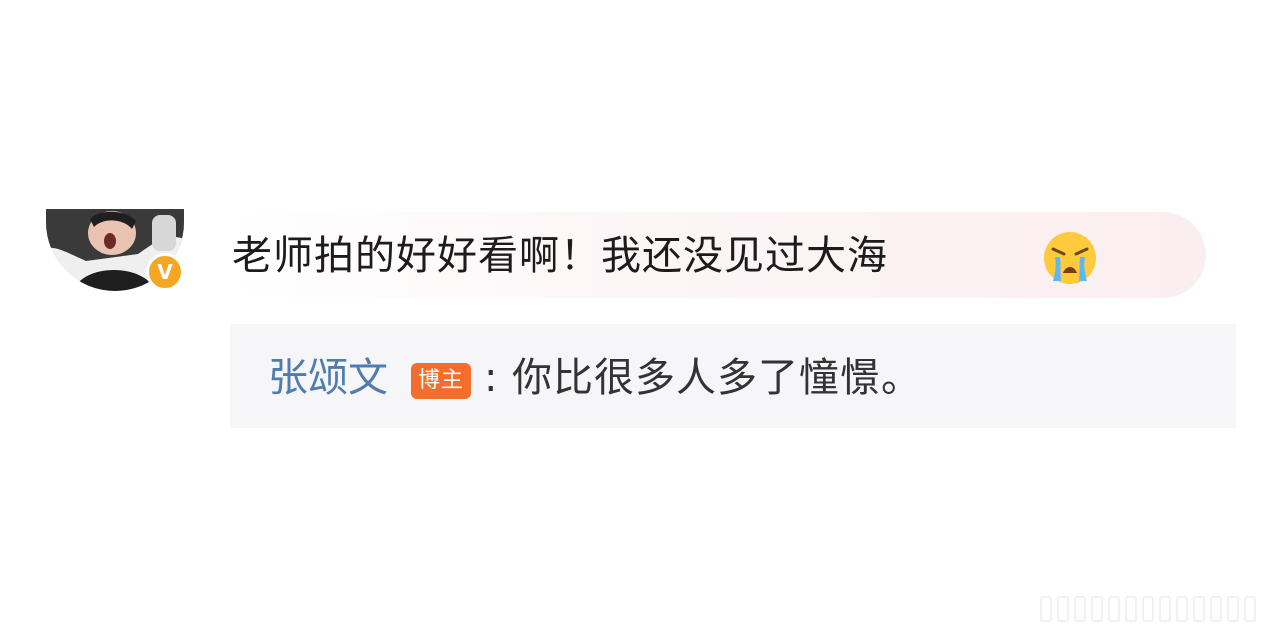 The width and height of the screenshot is (1280, 640). What do you see at coordinates (560, 256) in the screenshot?
I see `comment-text: 老师拍的好好看啊！我还没见过大海` at bounding box center [560, 256].